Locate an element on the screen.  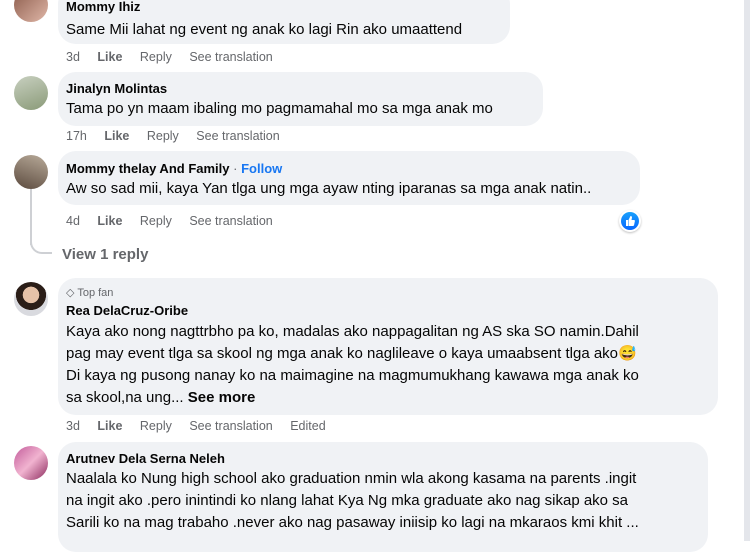
thumbs-up-icon is located at coordinates (630, 221).